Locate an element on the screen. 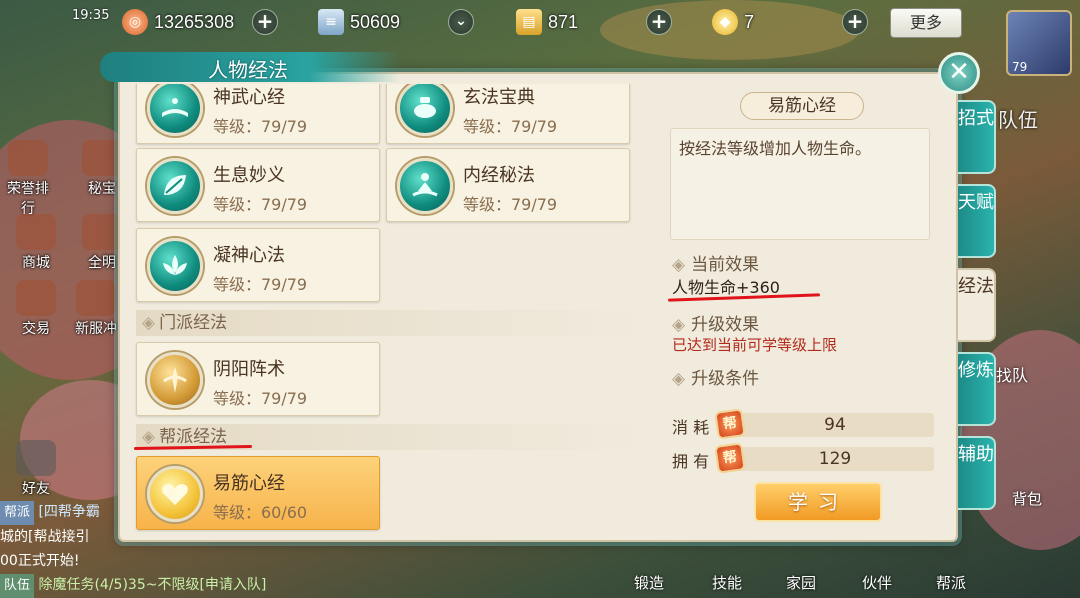 The image size is (1080, 598). description-box: 按经法等级增加人物生命。 is located at coordinates (800, 184).